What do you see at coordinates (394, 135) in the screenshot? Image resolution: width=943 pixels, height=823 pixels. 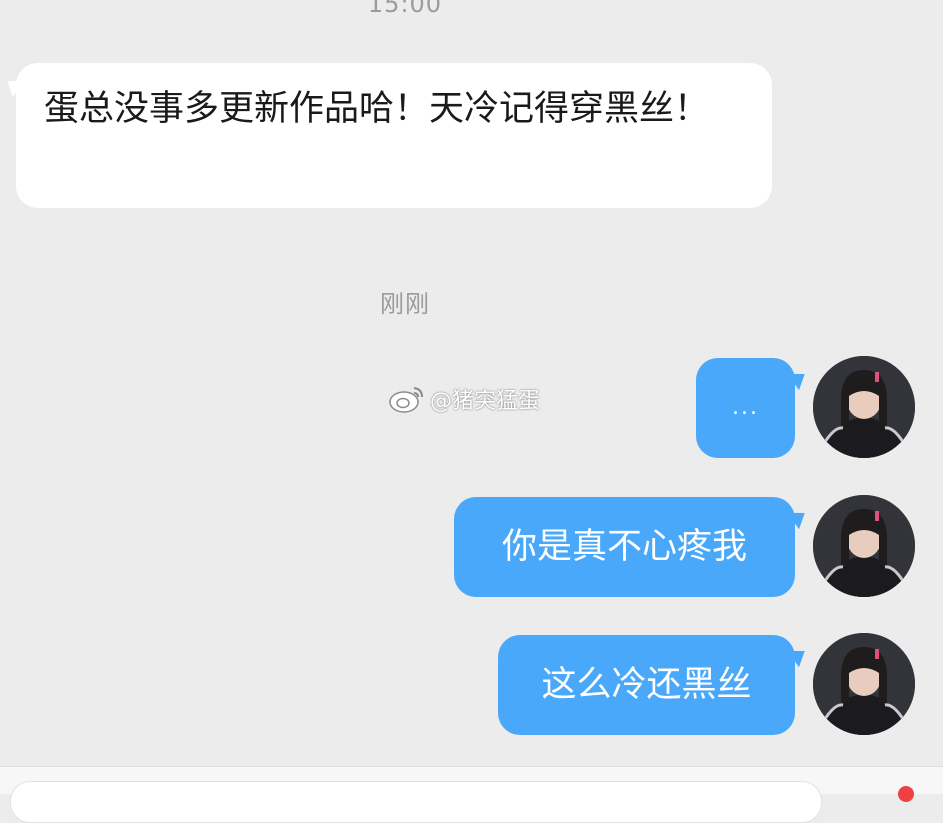 I see `incoming-message-bubble: 蛋总没事多更新作品哈！天冷记得穿黑丝！` at bounding box center [394, 135].